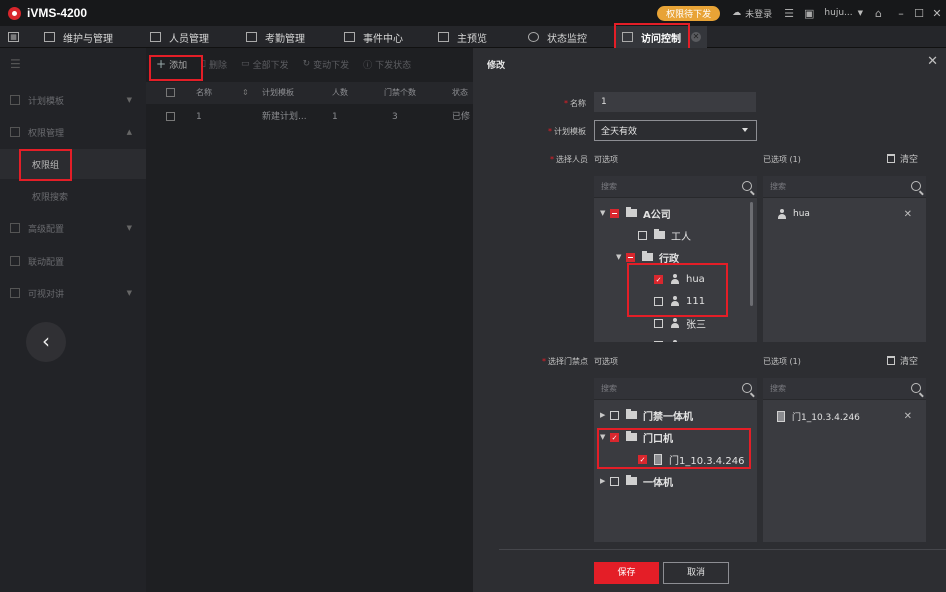 The height and width of the screenshot is (592, 946). I want to click on close-window-button: ✕, so click(937, 13).